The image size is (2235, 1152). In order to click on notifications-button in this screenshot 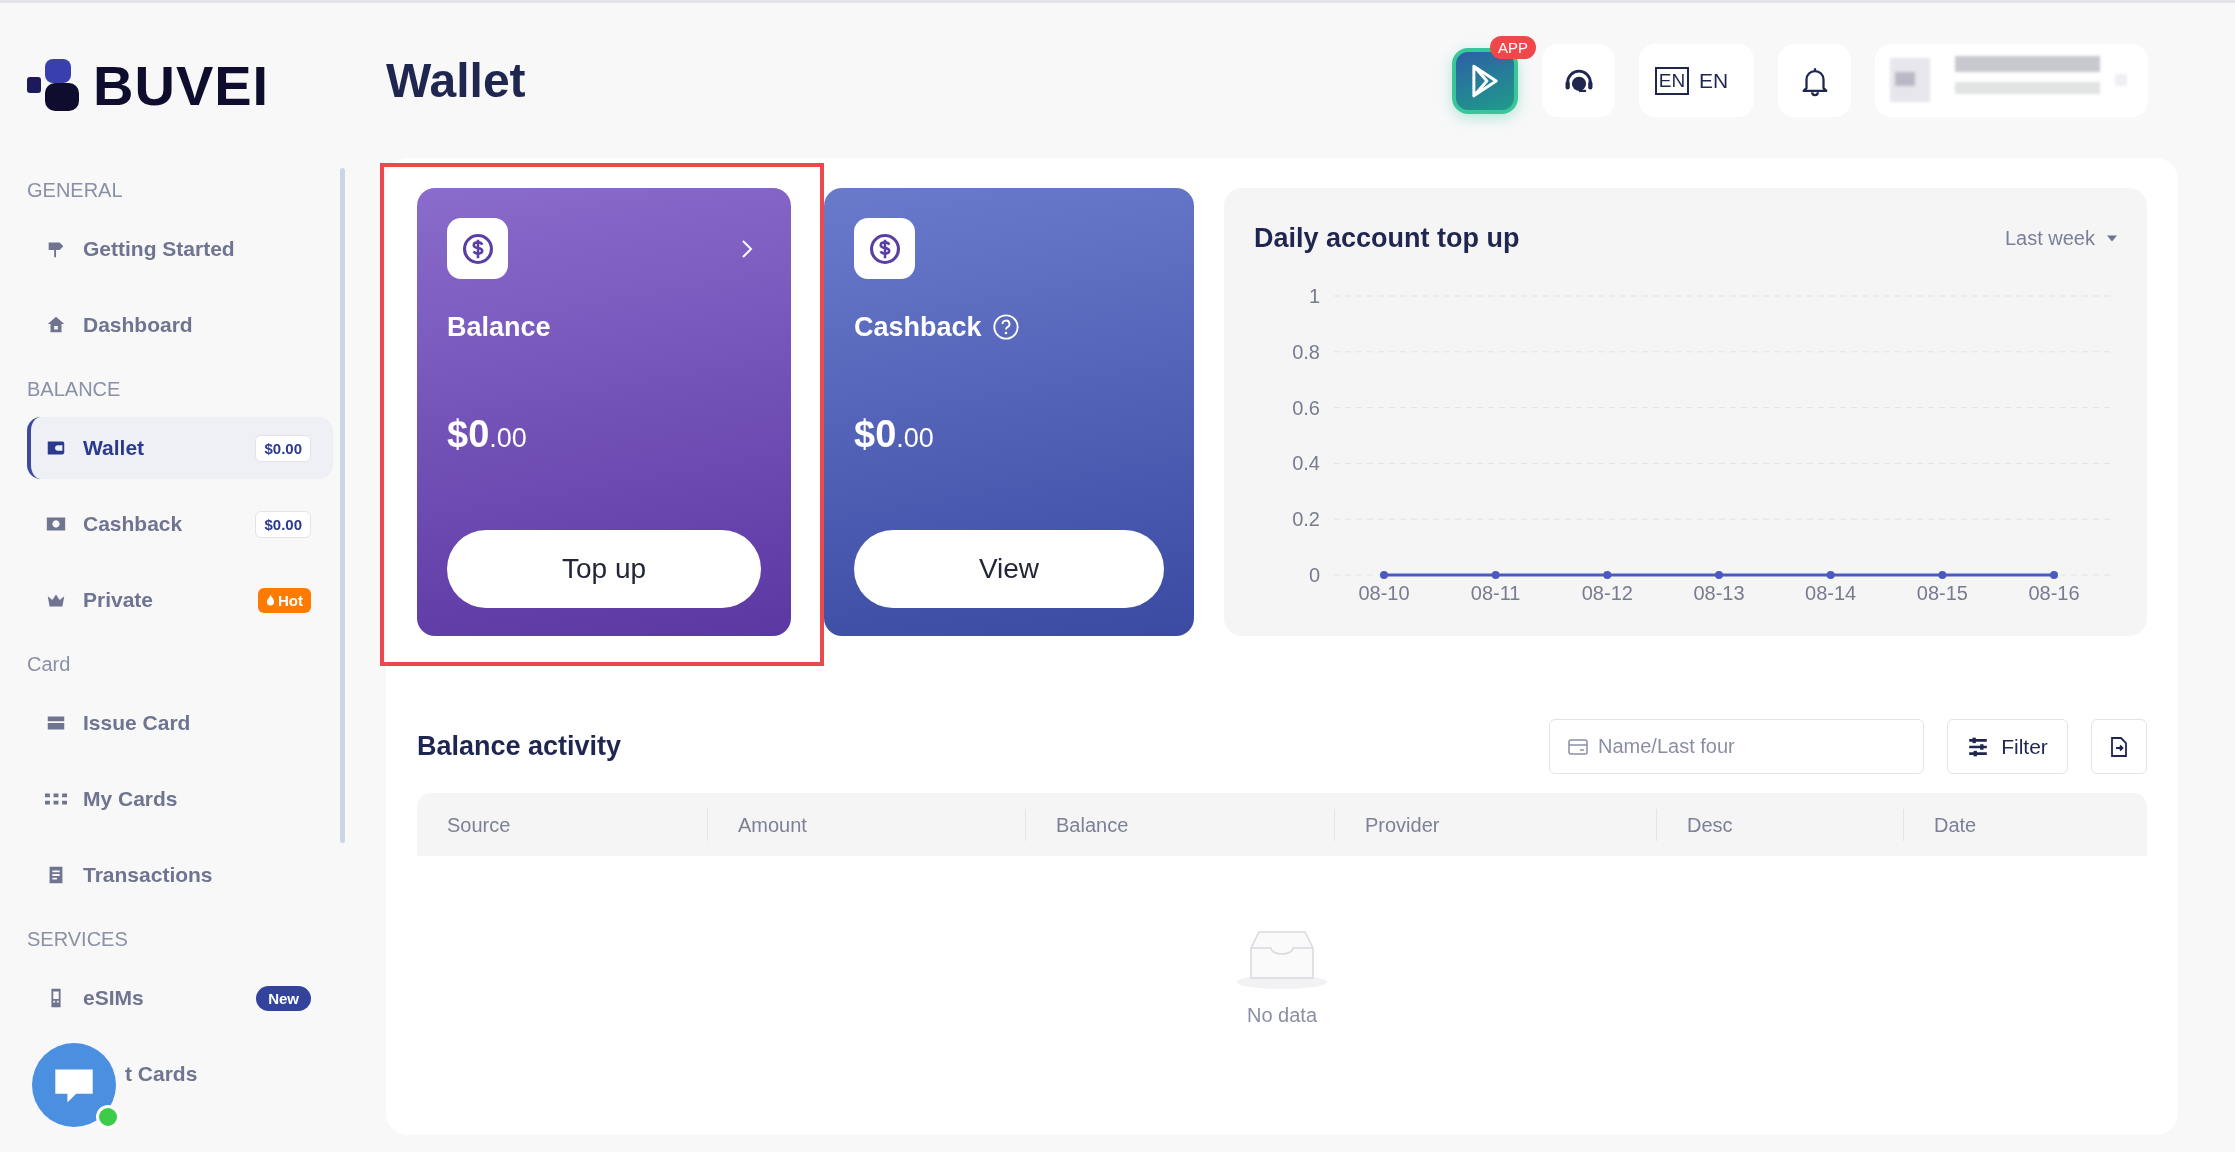, I will do `click(1814, 80)`.